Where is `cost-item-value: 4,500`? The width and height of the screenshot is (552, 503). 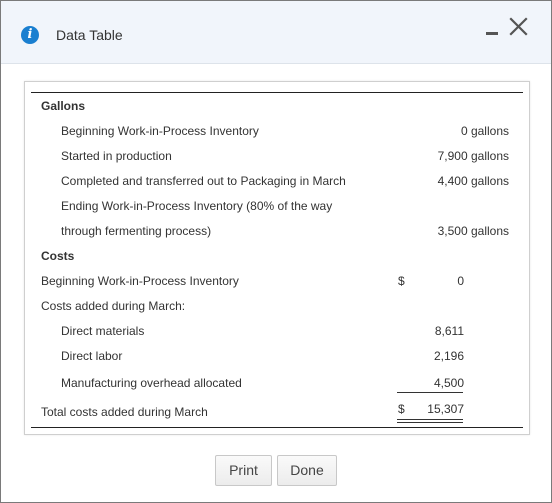
cost-item-value: 4,500 is located at coordinates (448, 383).